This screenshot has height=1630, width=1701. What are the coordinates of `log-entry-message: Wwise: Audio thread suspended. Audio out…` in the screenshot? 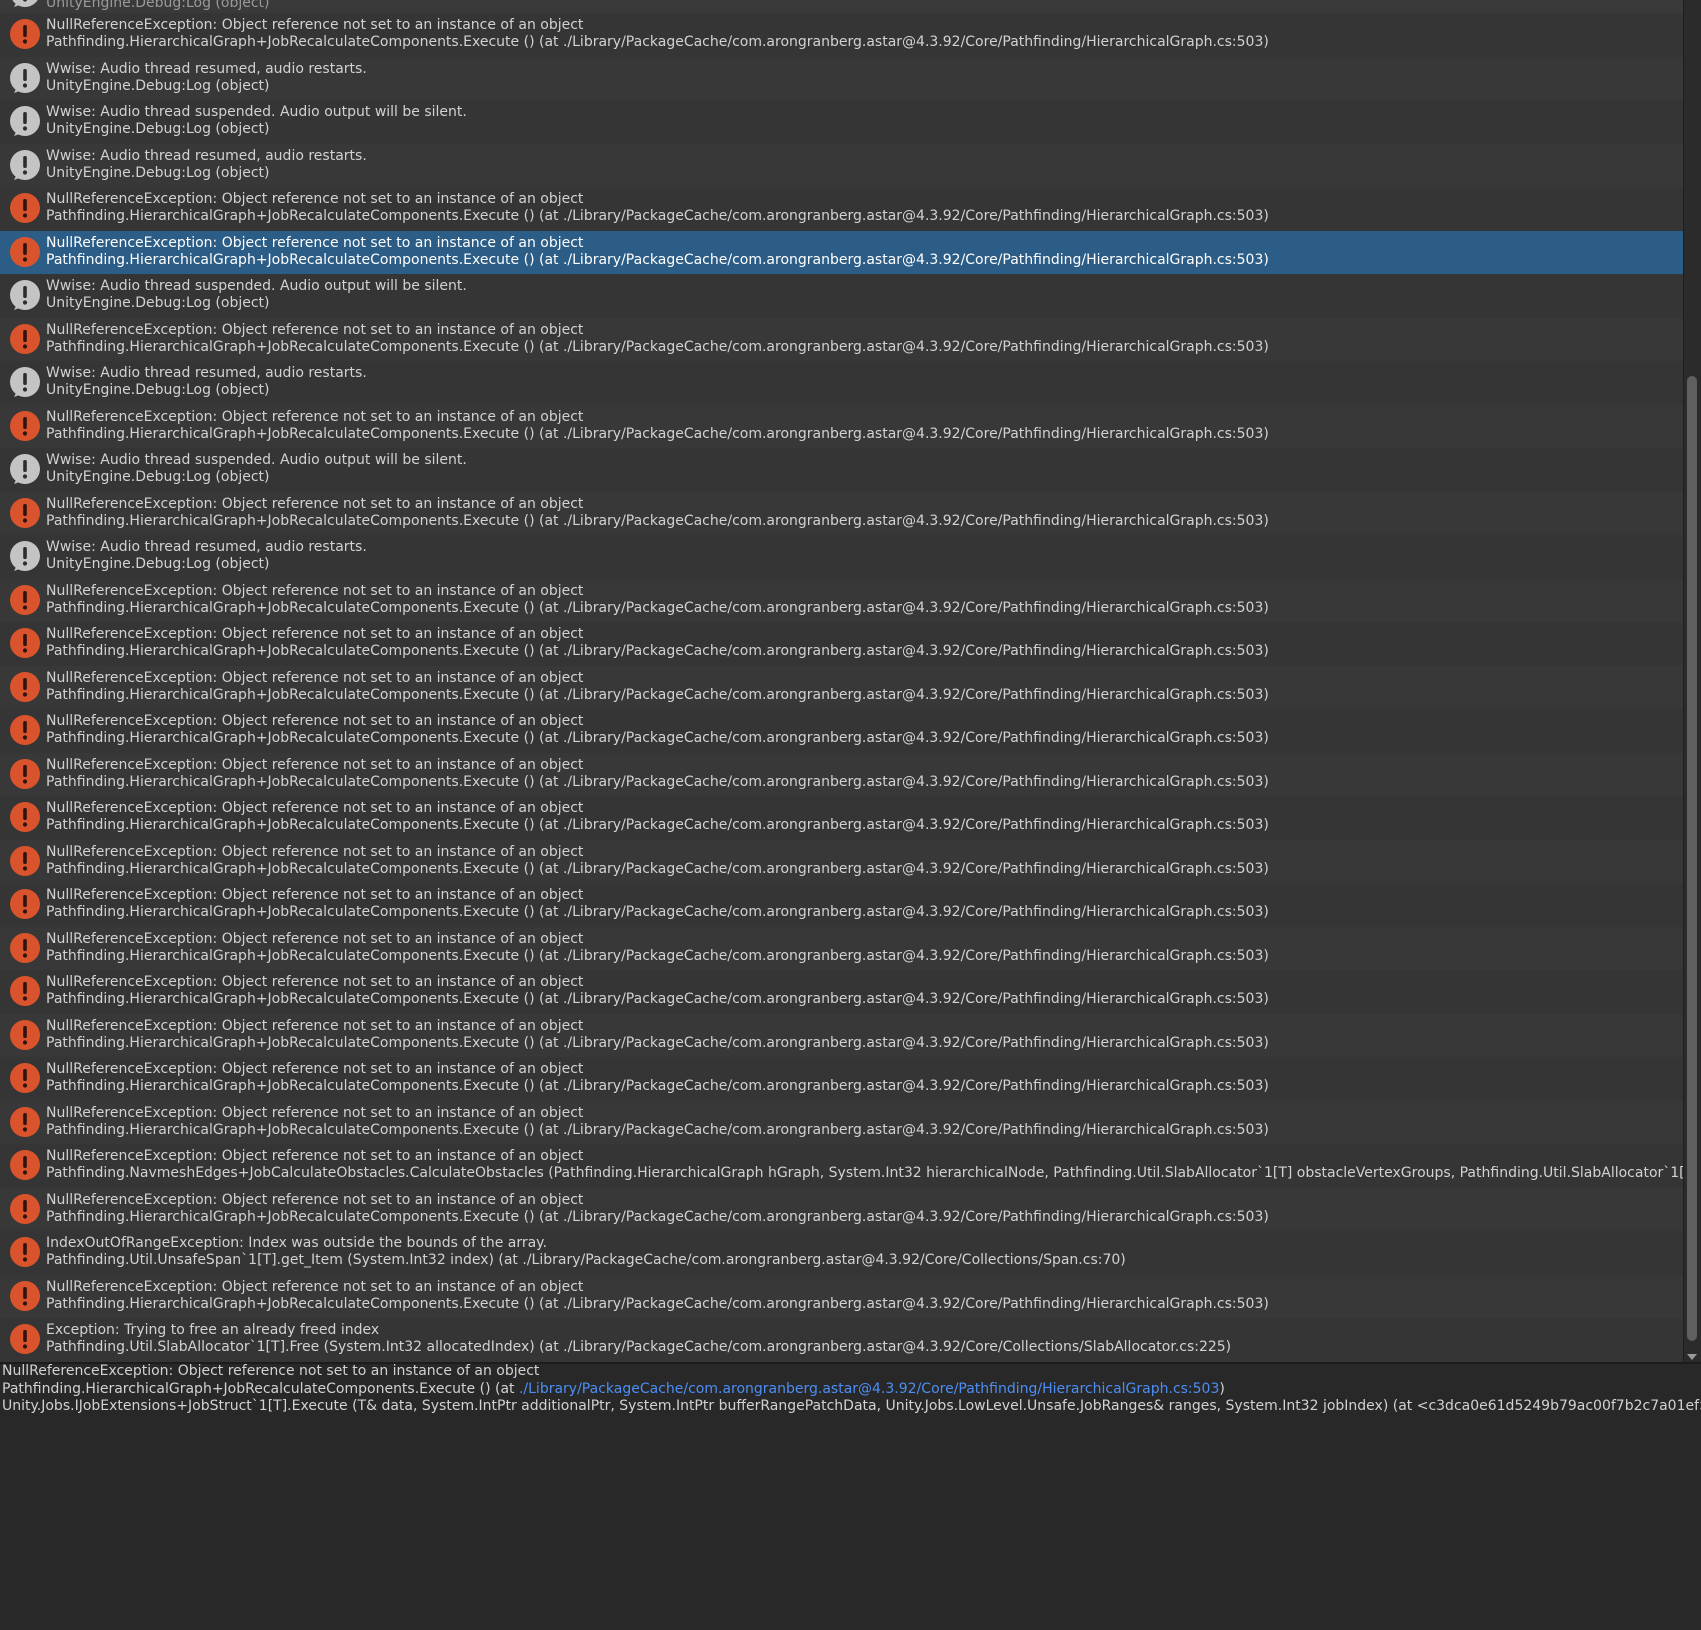 It's located at (256, 286).